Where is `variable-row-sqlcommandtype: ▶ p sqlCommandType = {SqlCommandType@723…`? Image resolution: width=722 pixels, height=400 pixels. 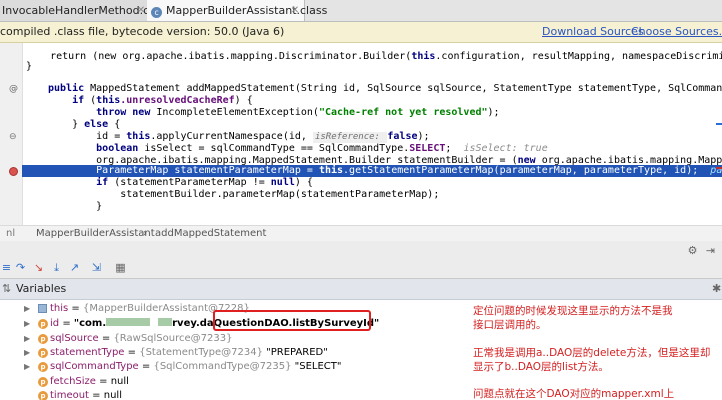 variable-row-sqlcommandtype: ▶ p sqlCommandType = {SqlCommandType@723… is located at coordinates (235, 367).